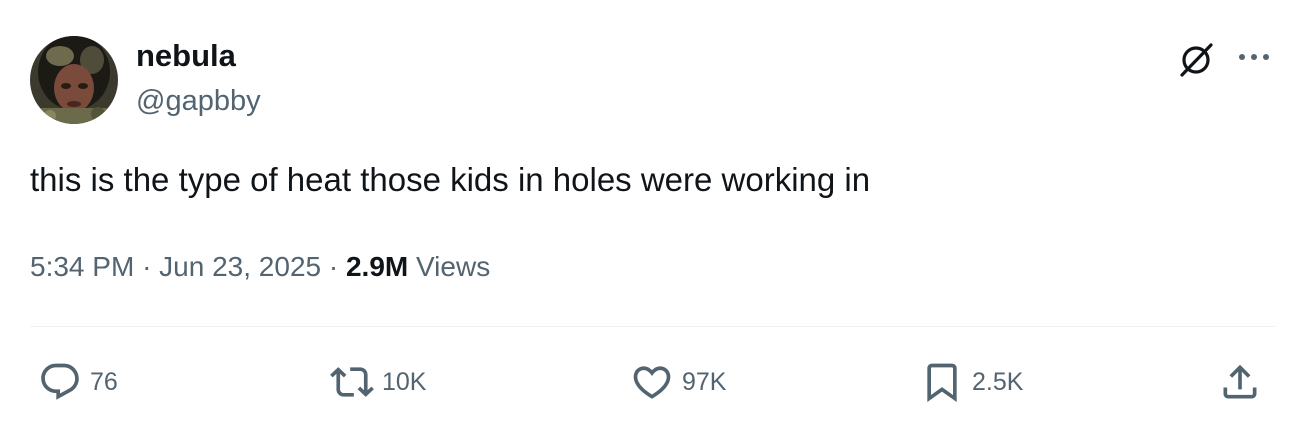  What do you see at coordinates (678, 382) in the screenshot?
I see `like-button: 97K` at bounding box center [678, 382].